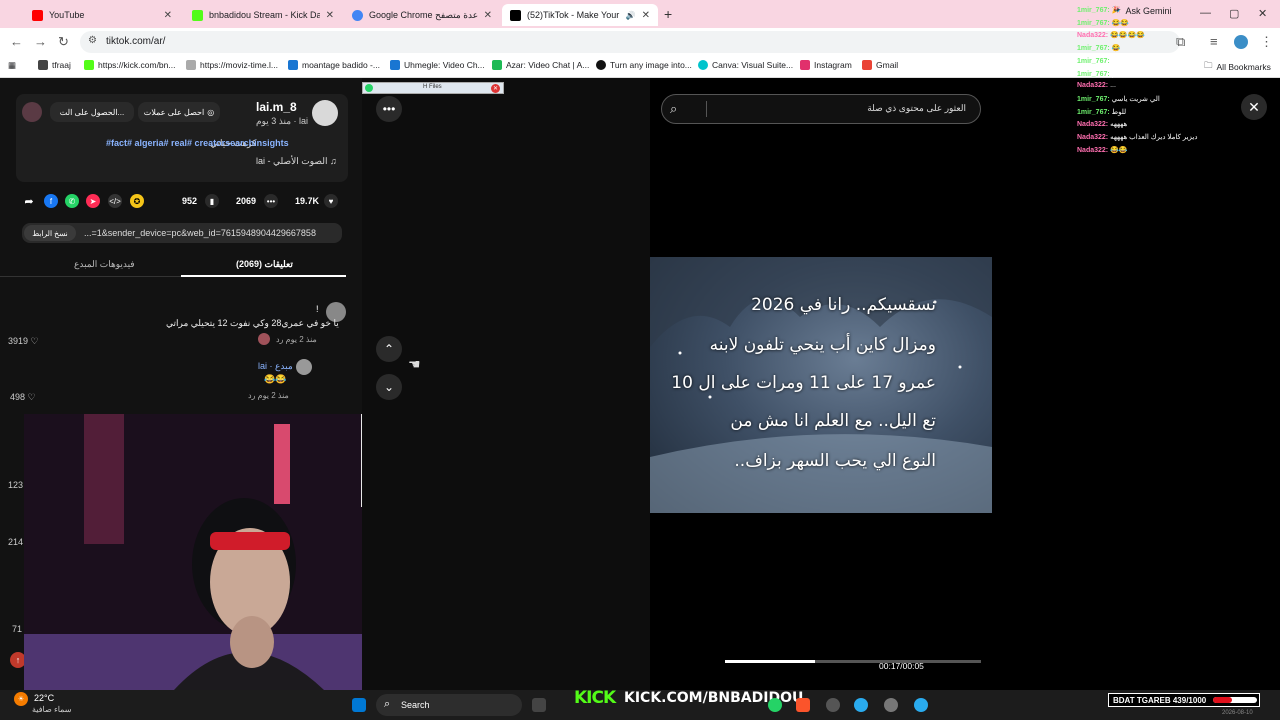 This screenshot has height=720, width=1280. Describe the element at coordinates (821, 109) in the screenshot. I see `related-search-input: ⌕ العثور على محتوى ذي صلة` at that location.